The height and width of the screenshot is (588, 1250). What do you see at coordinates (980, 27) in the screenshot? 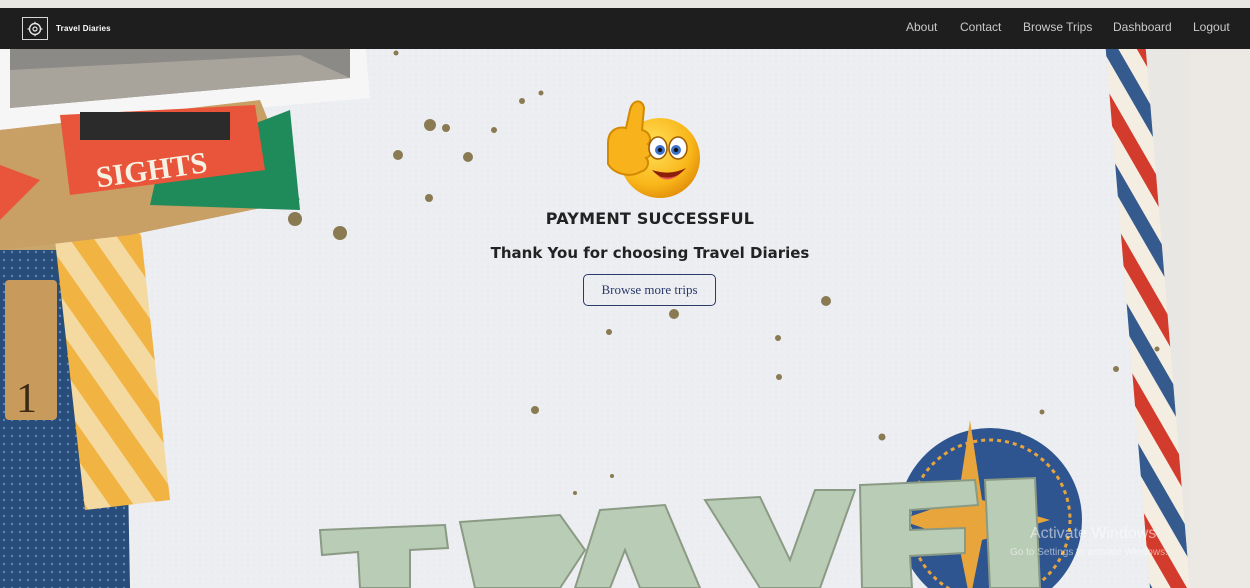
I see `nav-link-contact: Contact` at bounding box center [980, 27].